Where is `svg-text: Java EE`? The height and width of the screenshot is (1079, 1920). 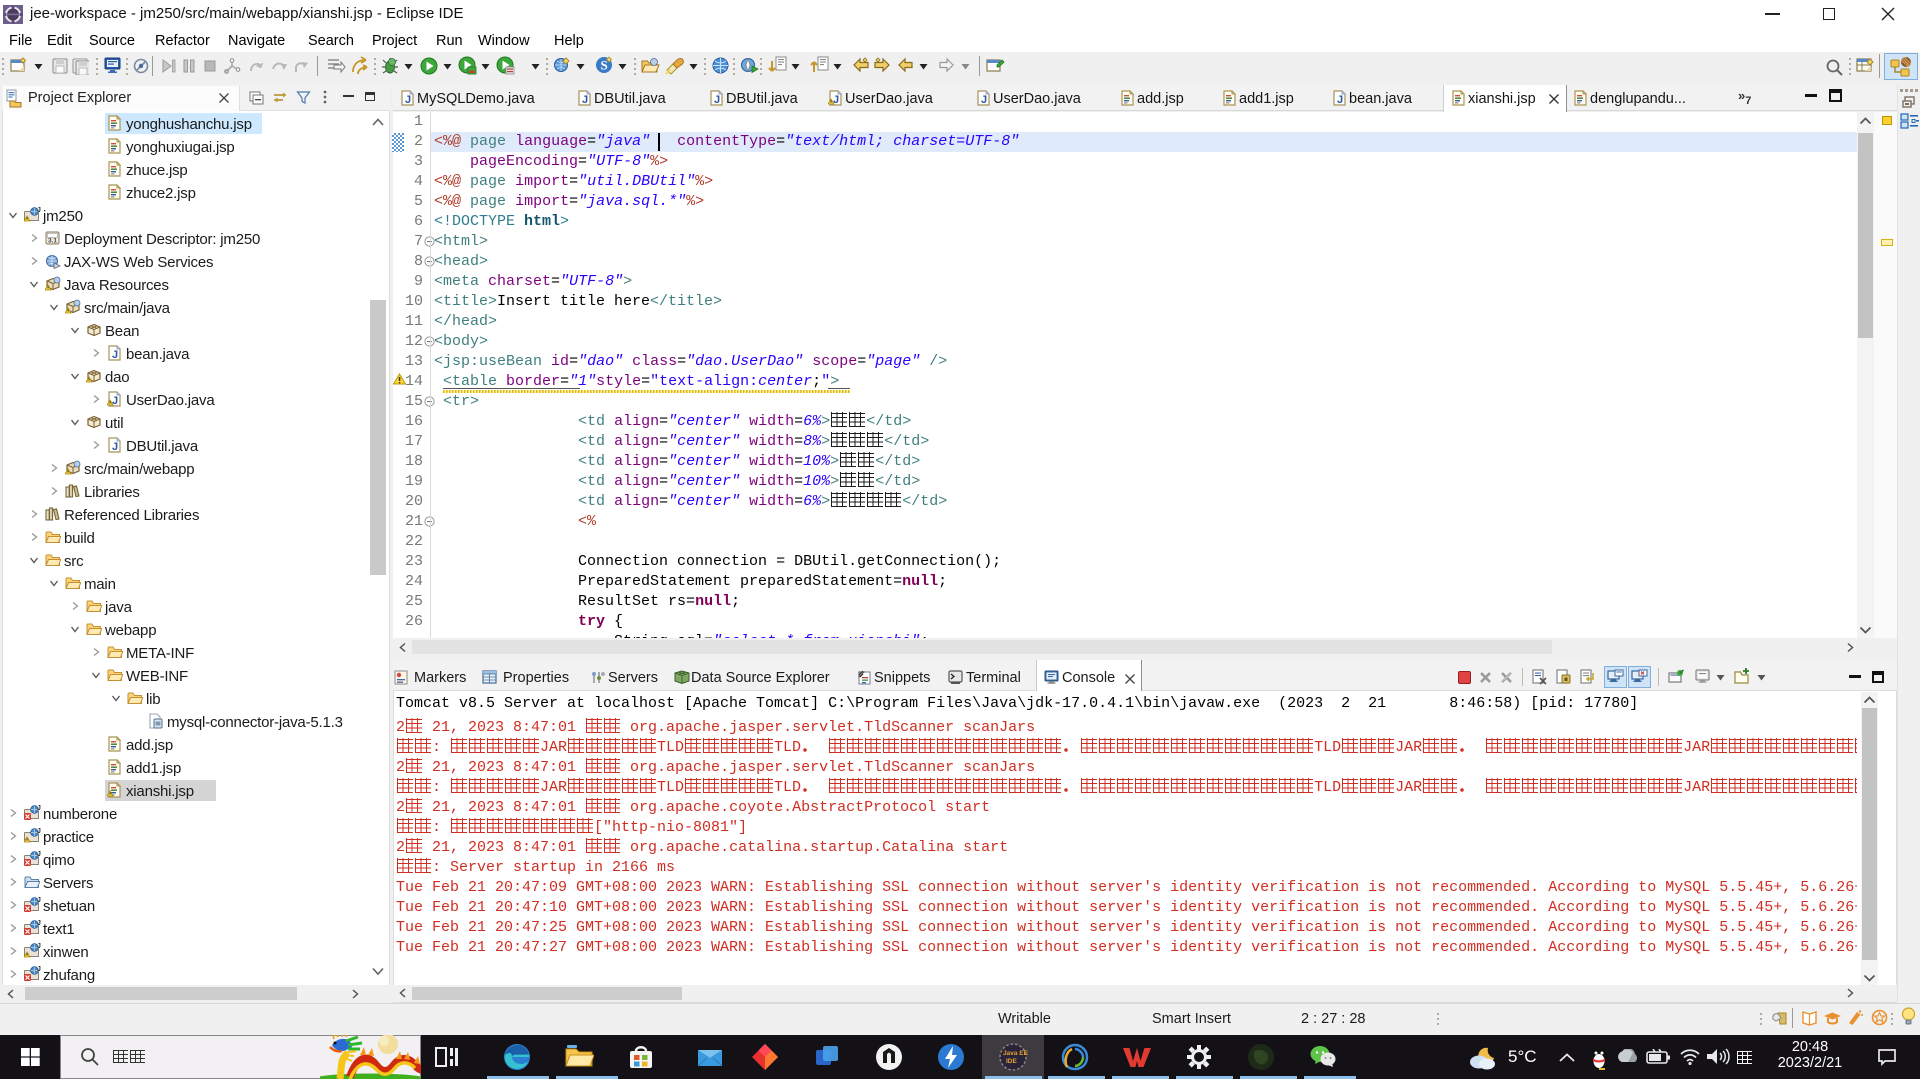
svg-text: Java EE is located at coordinates (1015, 1053).